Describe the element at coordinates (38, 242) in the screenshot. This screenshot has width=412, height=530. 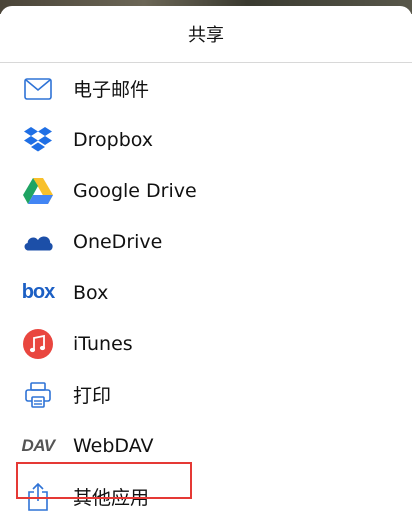
I see `onedrive-icon` at that location.